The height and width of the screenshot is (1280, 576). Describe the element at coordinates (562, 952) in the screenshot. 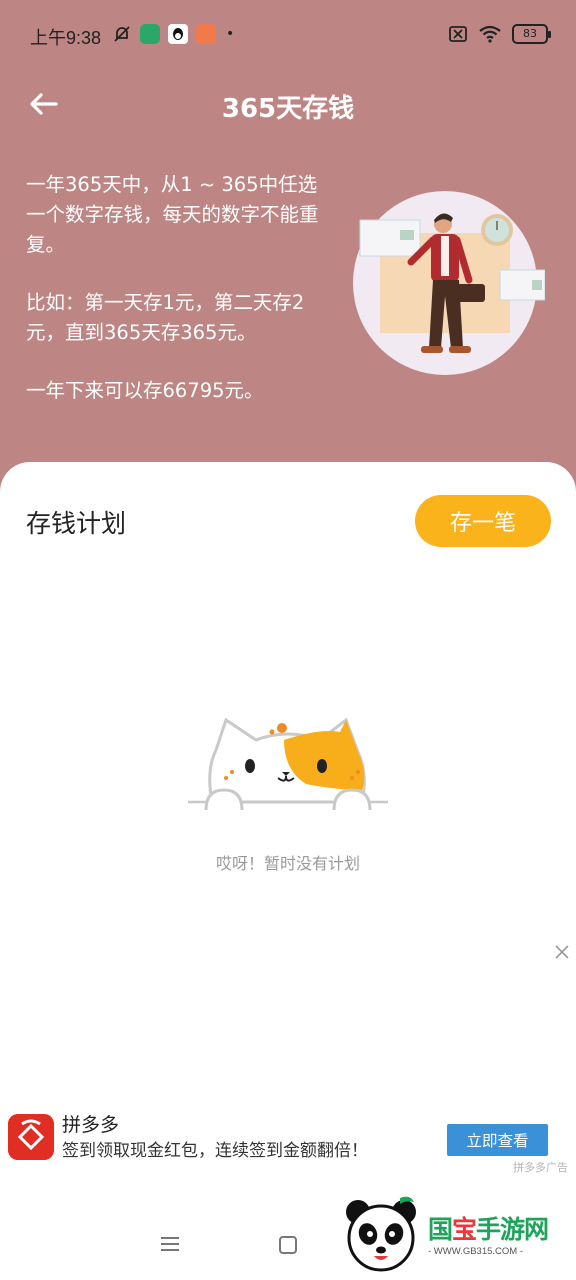

I see `ad-close-icon` at that location.